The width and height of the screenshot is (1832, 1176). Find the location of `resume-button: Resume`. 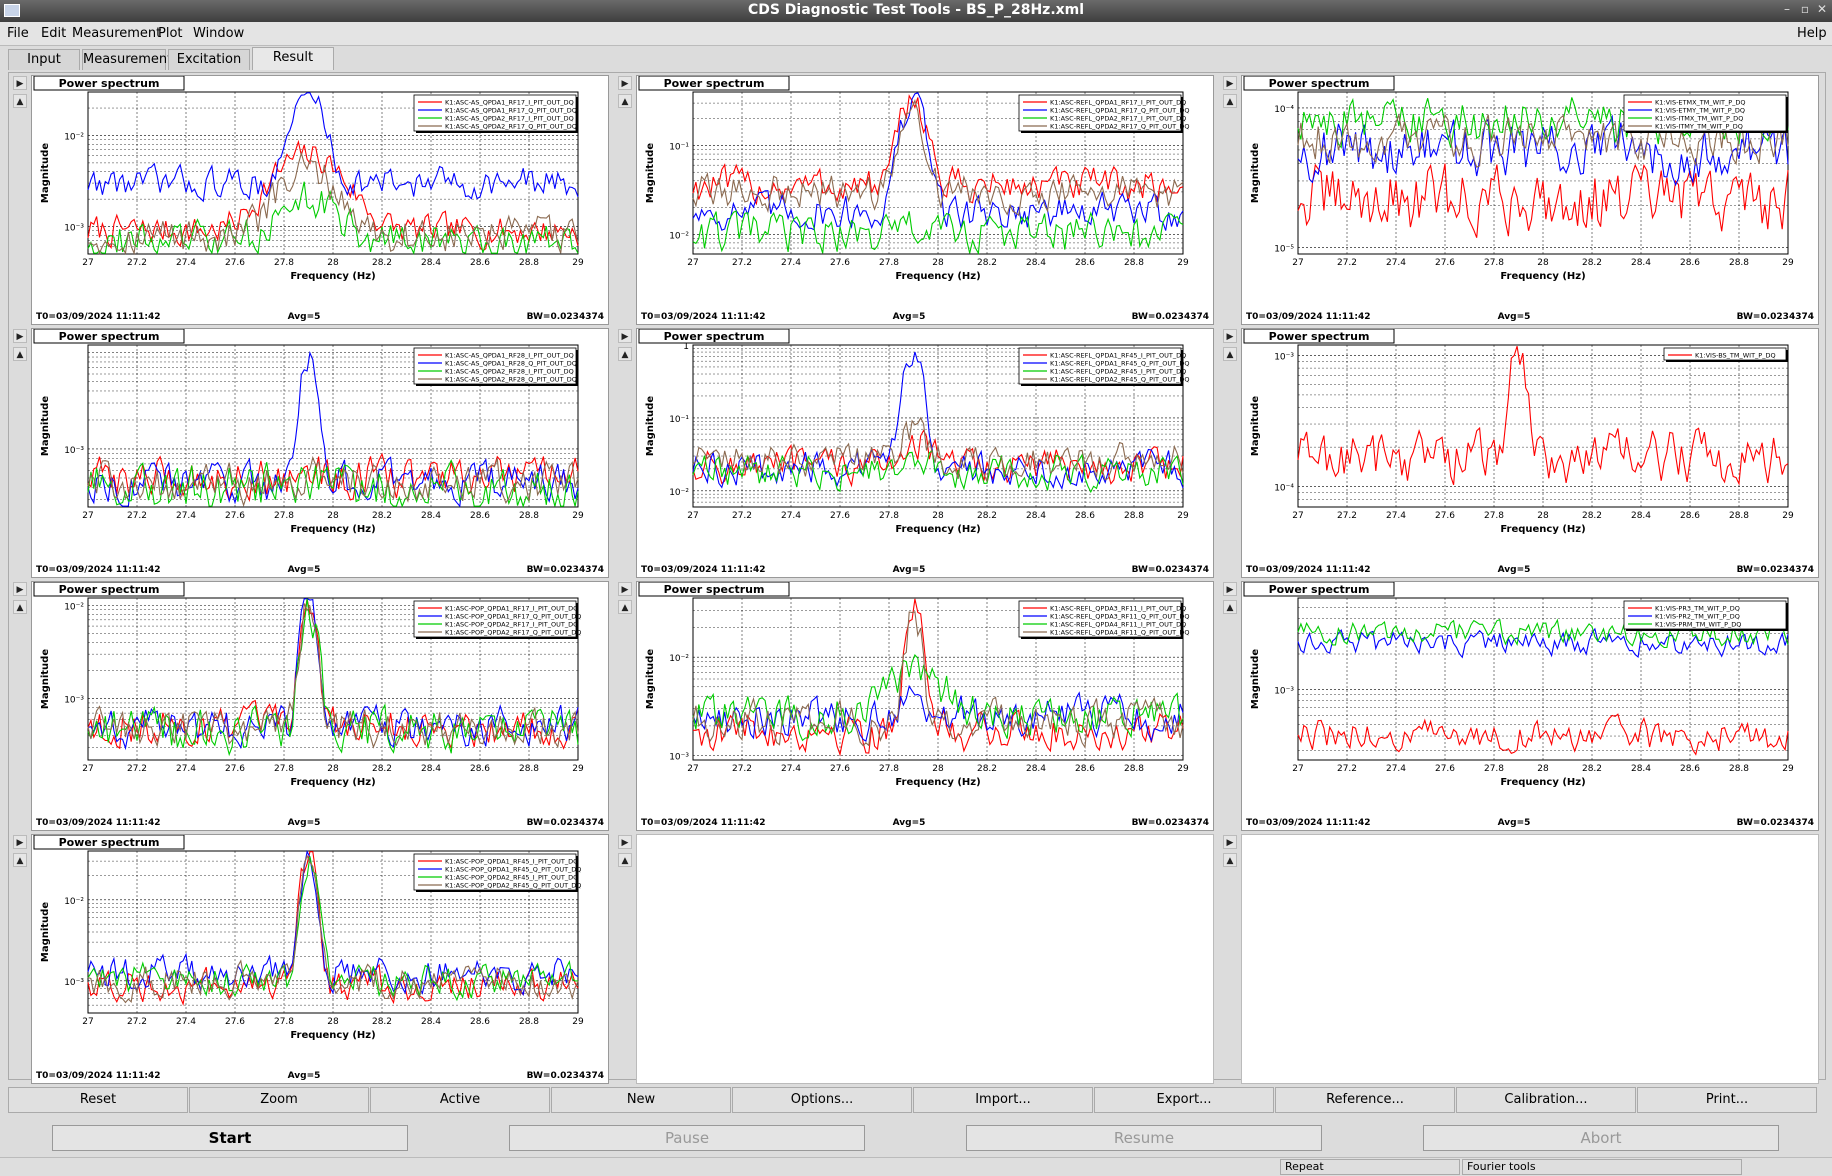

resume-button: Resume is located at coordinates (1144, 1138).